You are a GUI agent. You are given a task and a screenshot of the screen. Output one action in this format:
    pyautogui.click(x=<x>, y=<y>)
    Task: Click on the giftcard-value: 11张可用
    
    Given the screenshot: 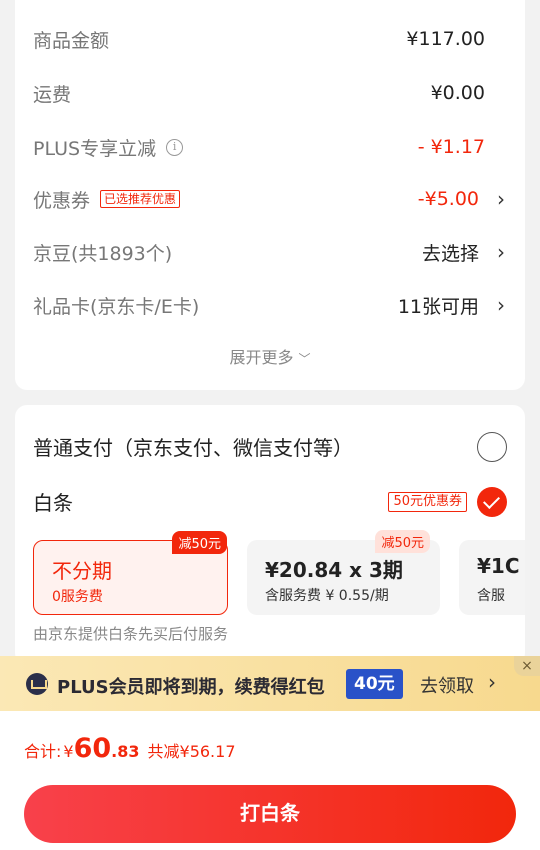 What is the action you would take?
    pyautogui.click(x=438, y=306)
    